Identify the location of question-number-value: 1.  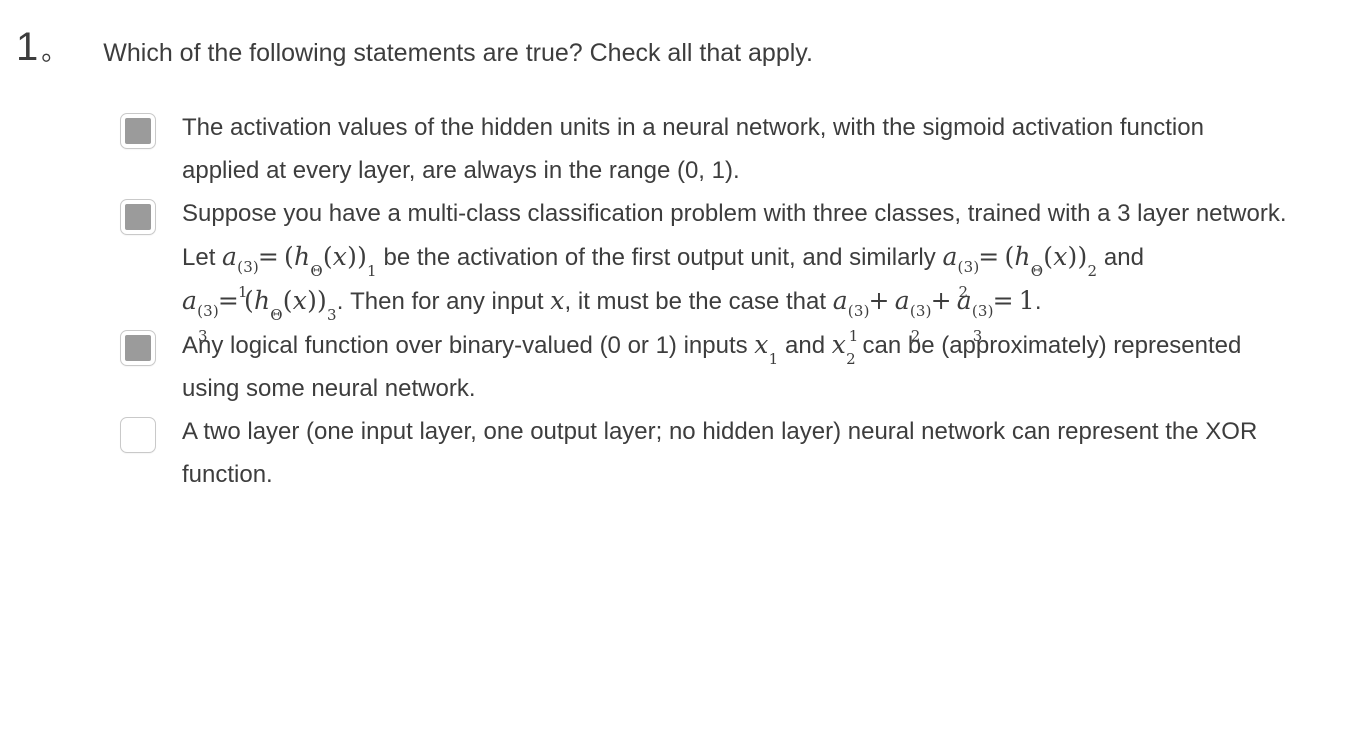
(27, 47).